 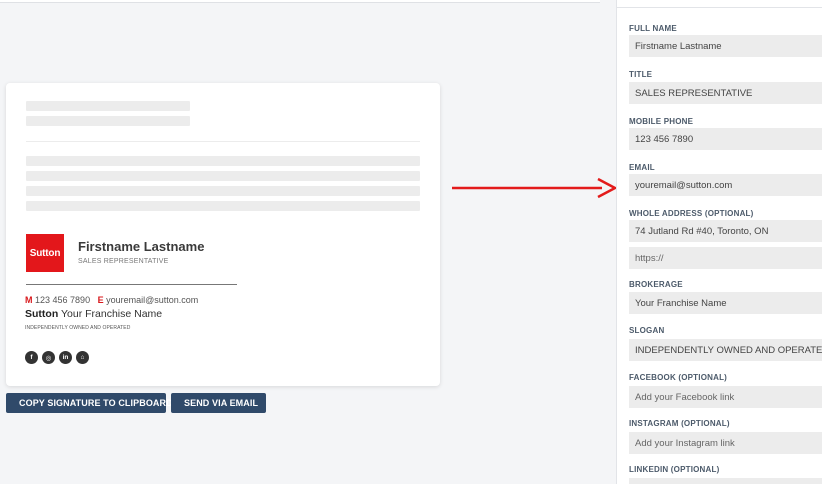 What do you see at coordinates (29, 300) in the screenshot?
I see `mobile-prefix: M` at bounding box center [29, 300].